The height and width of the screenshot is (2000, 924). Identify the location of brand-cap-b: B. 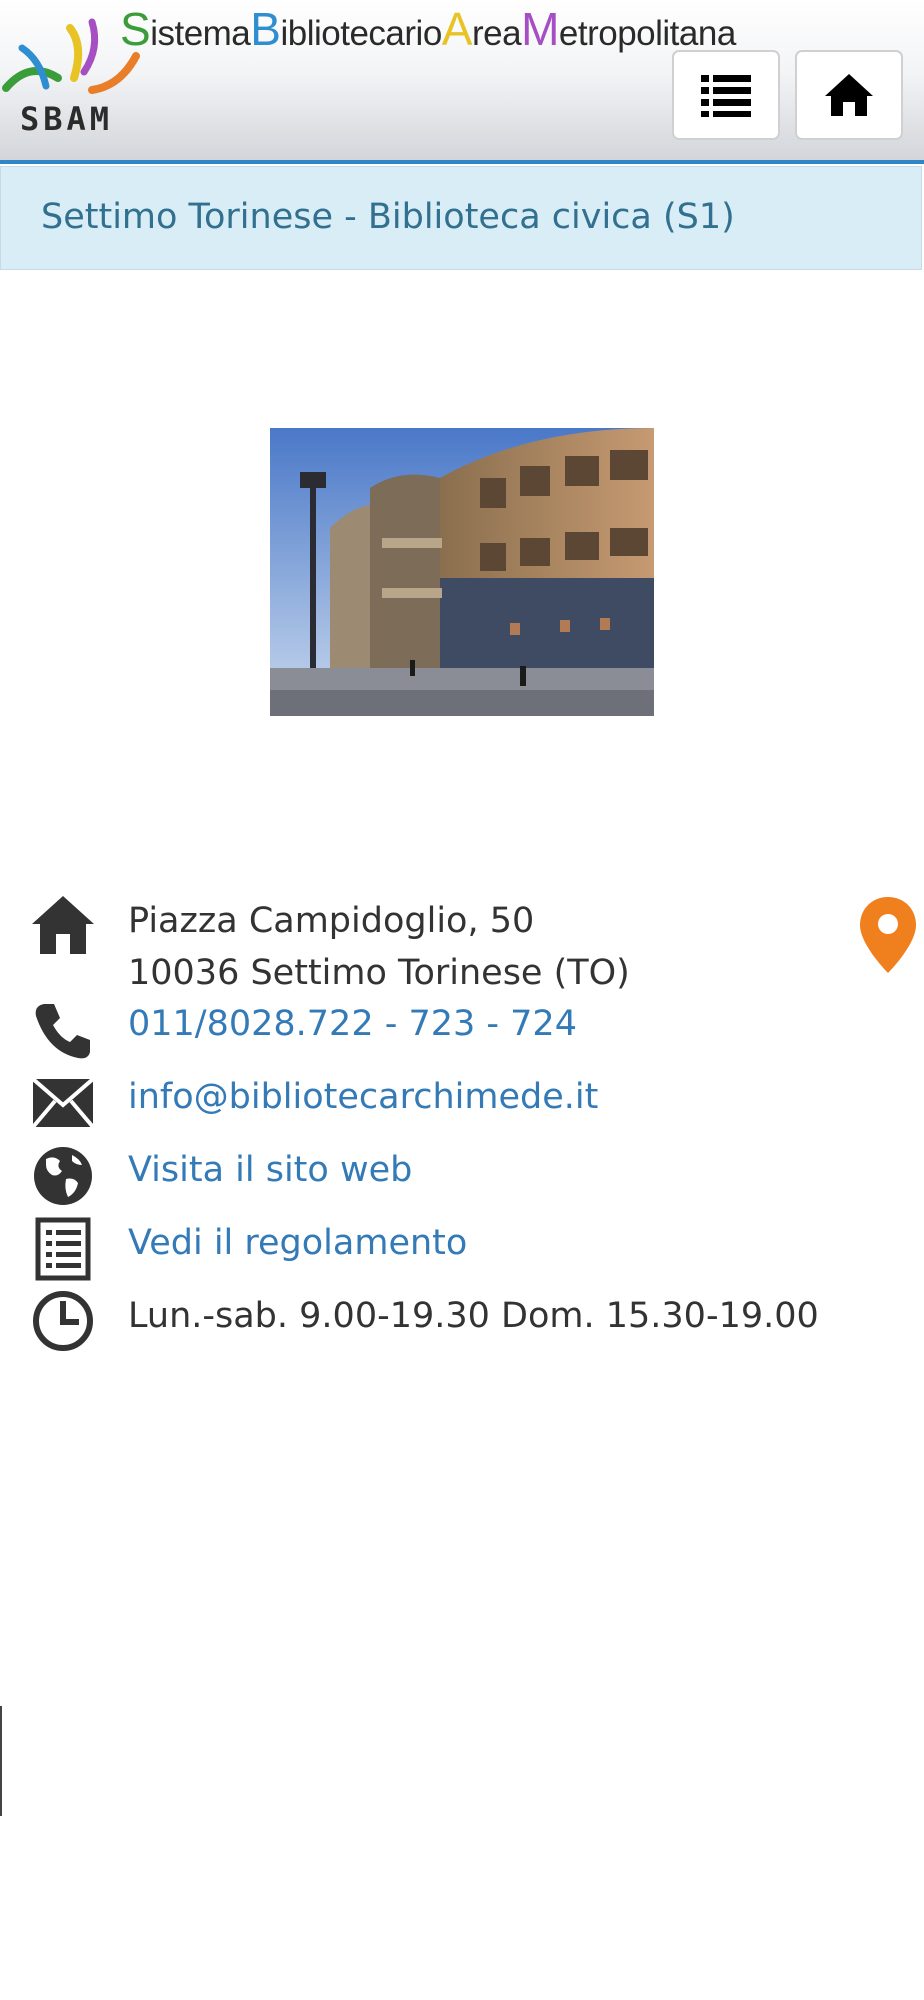
(265, 29).